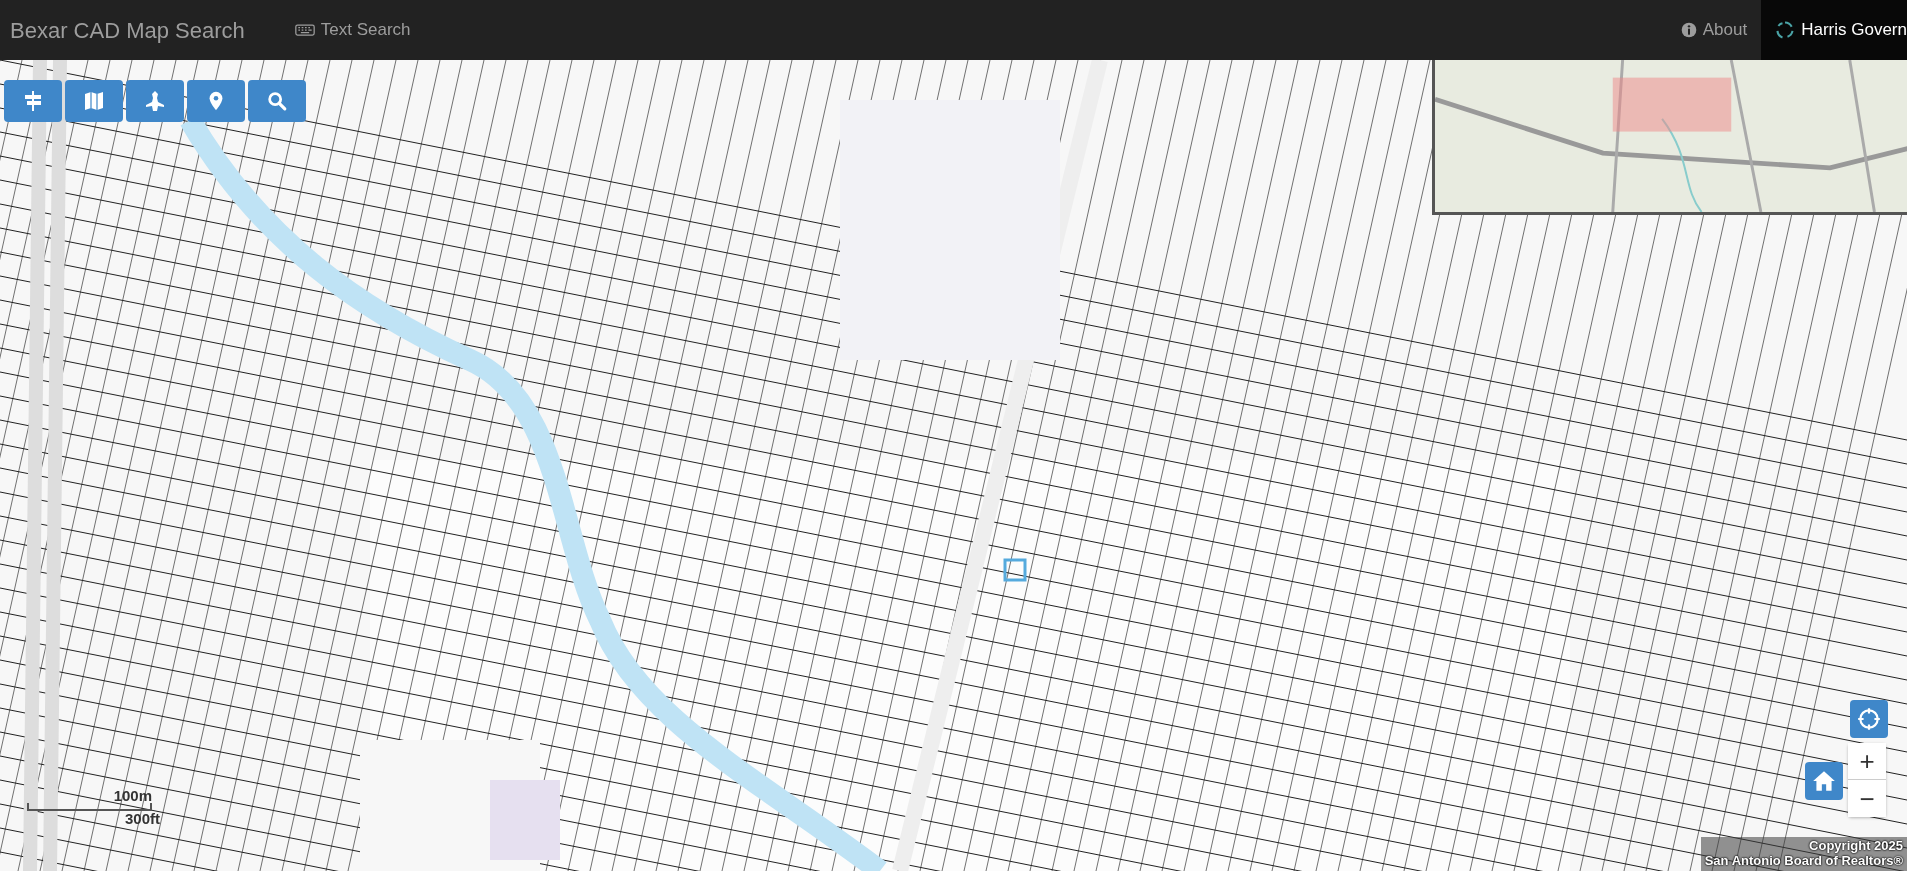  What do you see at coordinates (1867, 761) in the screenshot?
I see `zoom-in-button: +` at bounding box center [1867, 761].